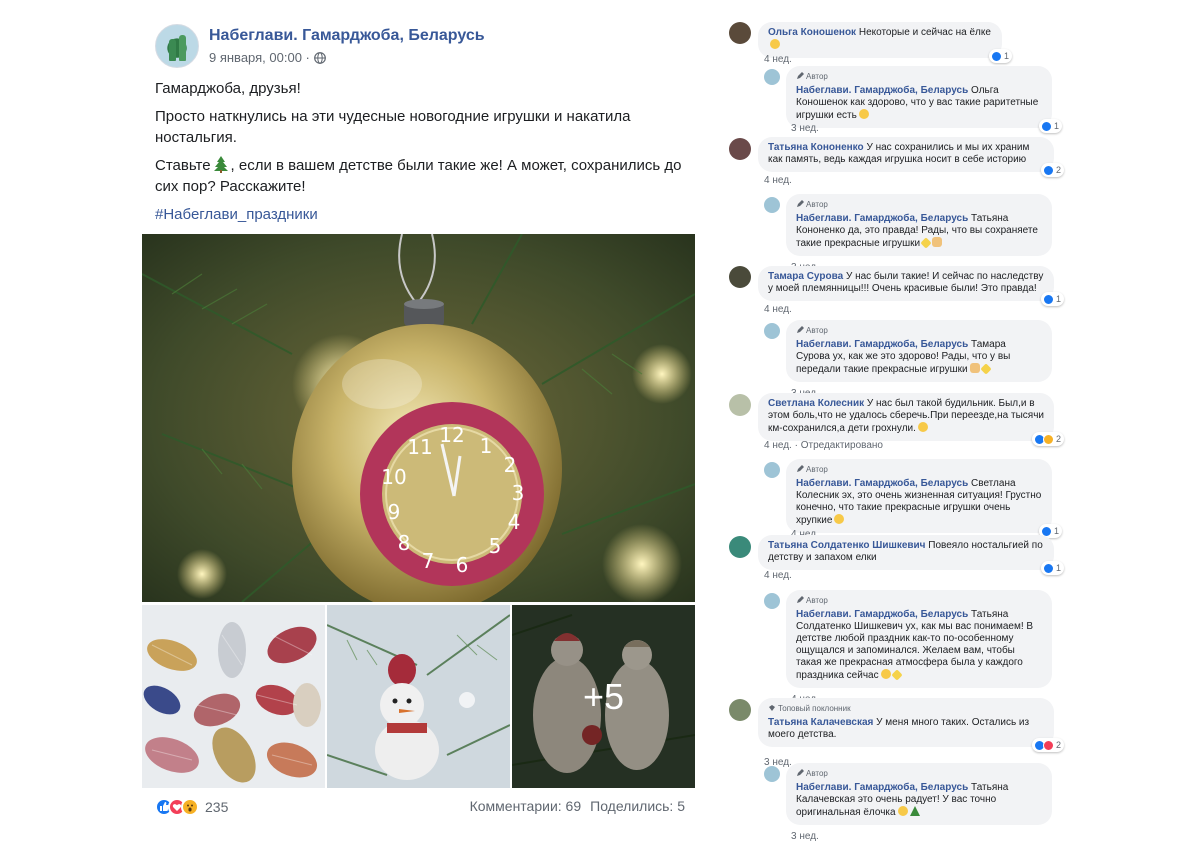 This screenshot has width=1204, height=848. I want to click on pinecone-ornaments-photo, so click(233, 696).